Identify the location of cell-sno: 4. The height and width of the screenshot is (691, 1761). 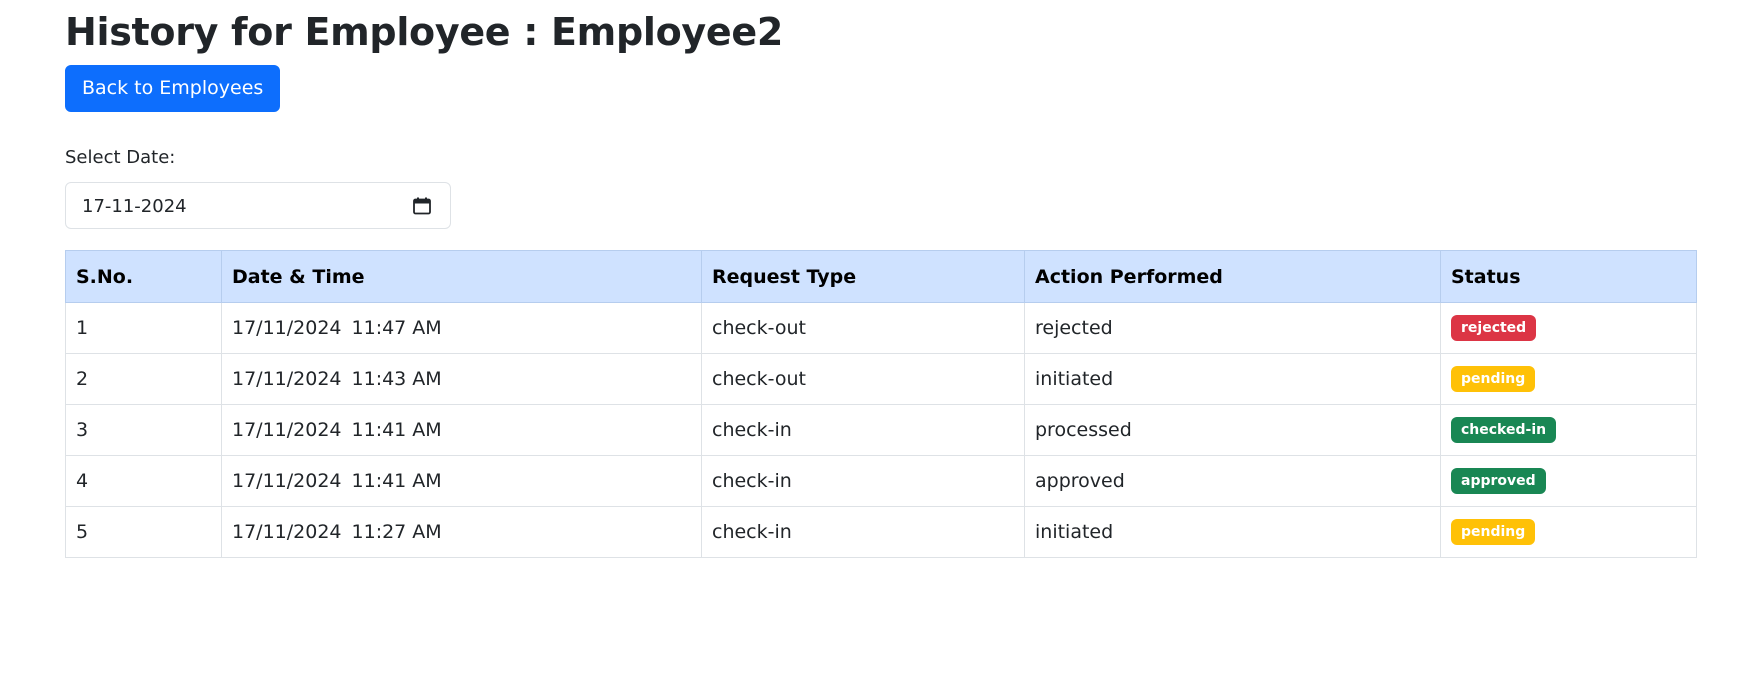
(143, 481).